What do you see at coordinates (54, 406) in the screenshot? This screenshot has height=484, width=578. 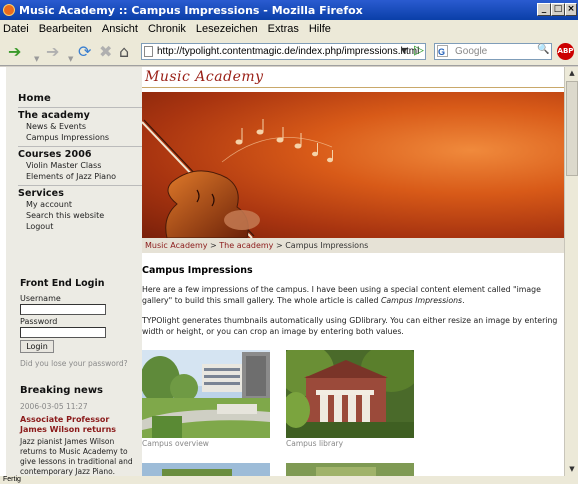 I see `news-date: 2006-03-05 11:27` at bounding box center [54, 406].